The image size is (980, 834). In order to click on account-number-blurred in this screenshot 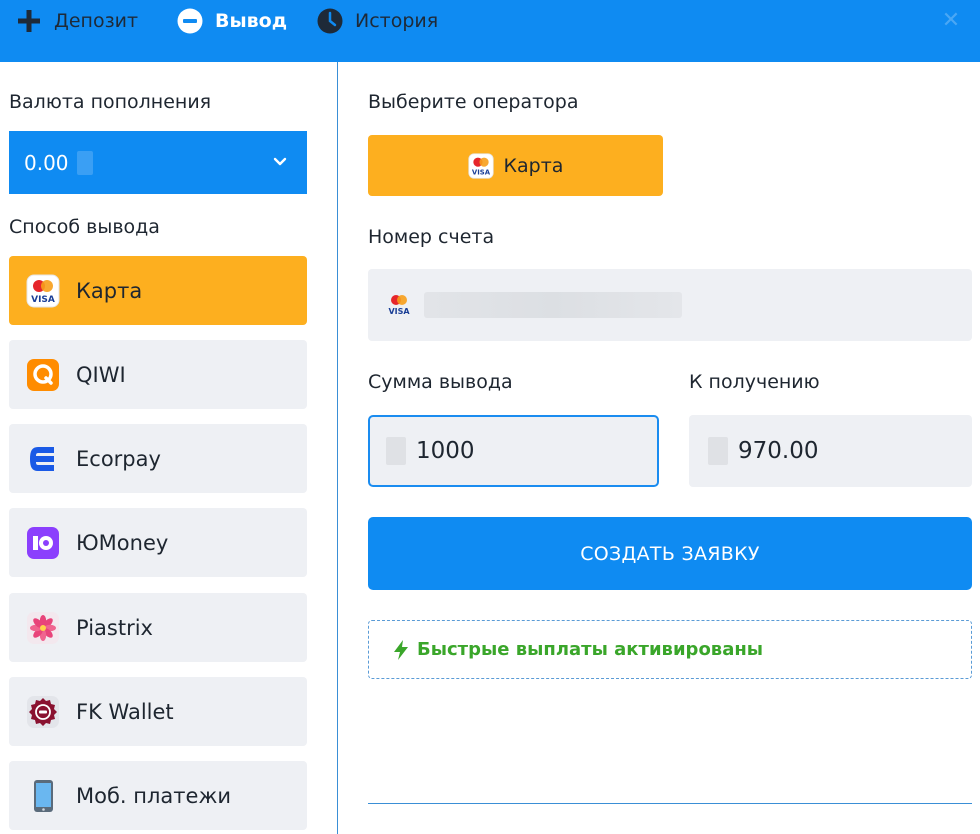, I will do `click(553, 305)`.